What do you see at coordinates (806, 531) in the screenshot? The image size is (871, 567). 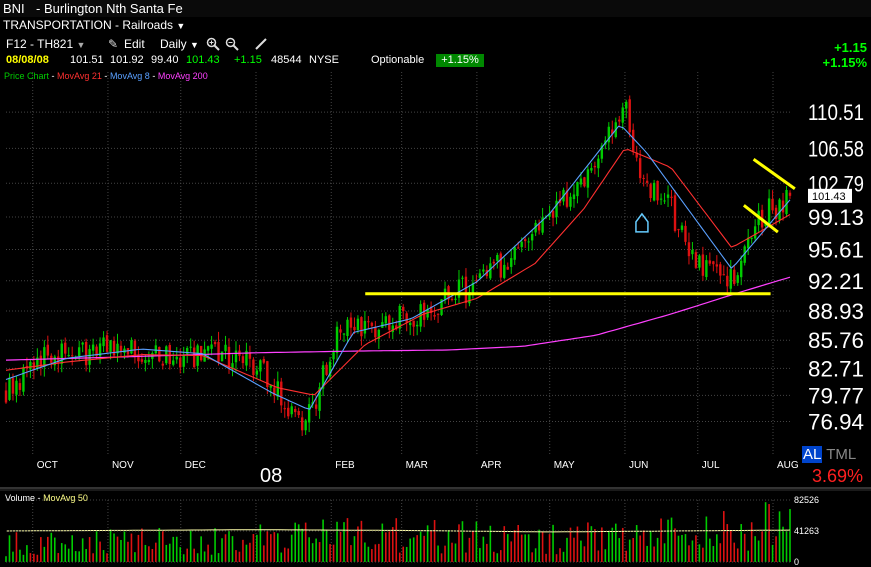 I see `volume-tick-label: 41263` at bounding box center [806, 531].